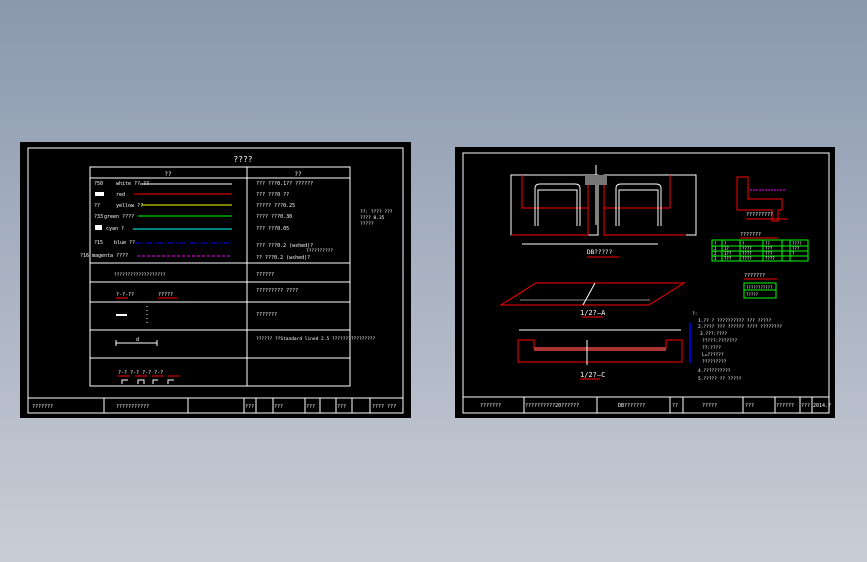 This screenshot has width=867, height=562. I want to click on svg-text: ?15, so click(98, 243).